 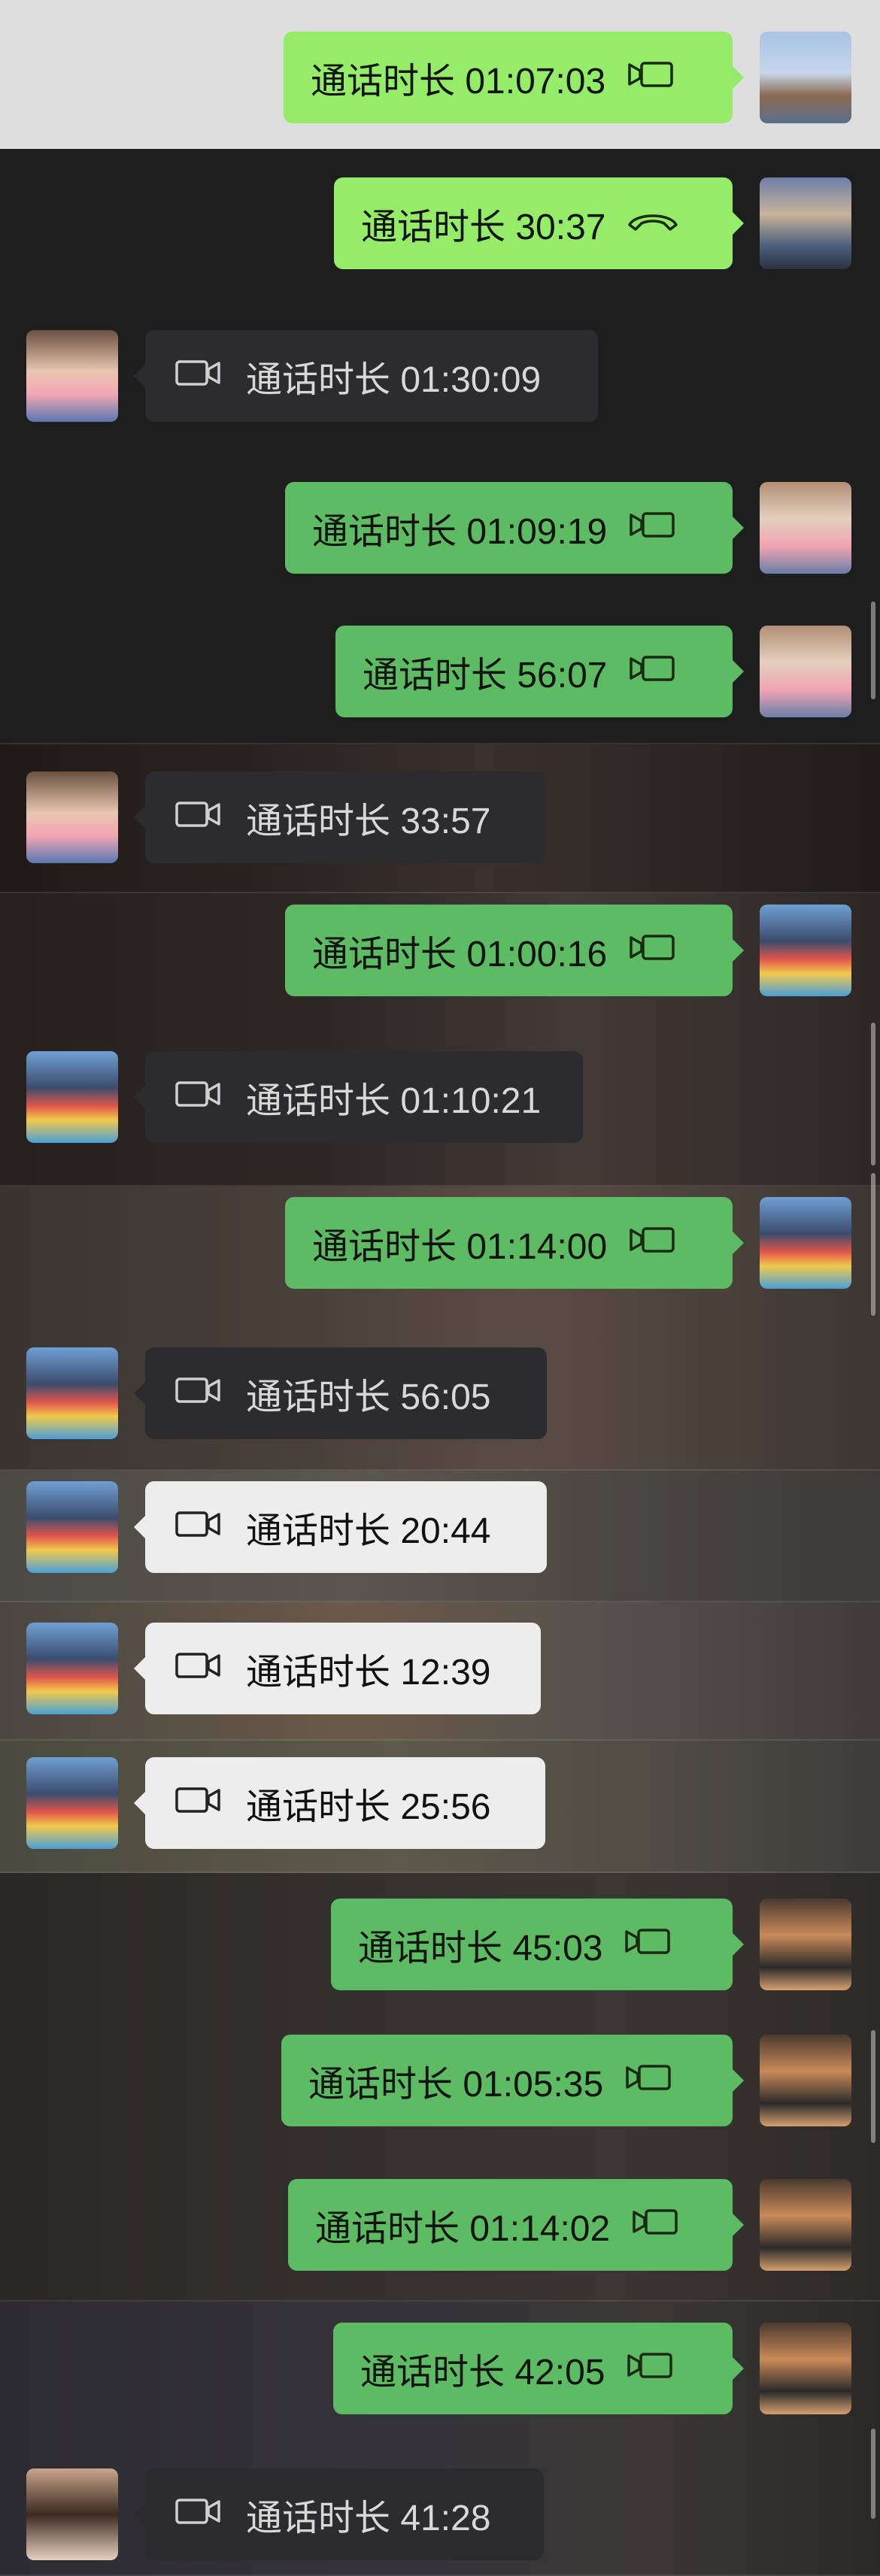 I want to click on call-duration-text: 通话时长 56:07, so click(x=486, y=676).